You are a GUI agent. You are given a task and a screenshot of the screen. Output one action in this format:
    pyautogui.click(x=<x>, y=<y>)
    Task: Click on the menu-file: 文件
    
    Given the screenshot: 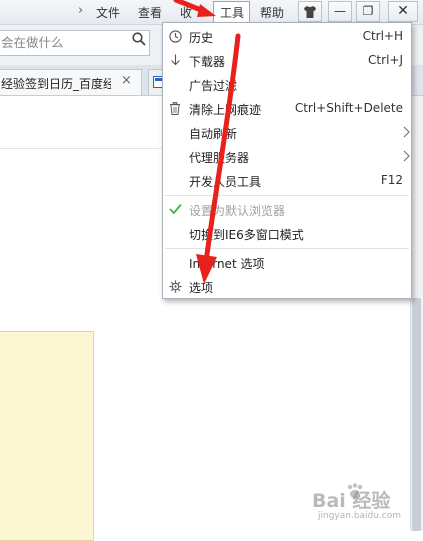 What is the action you would take?
    pyautogui.click(x=108, y=12)
    